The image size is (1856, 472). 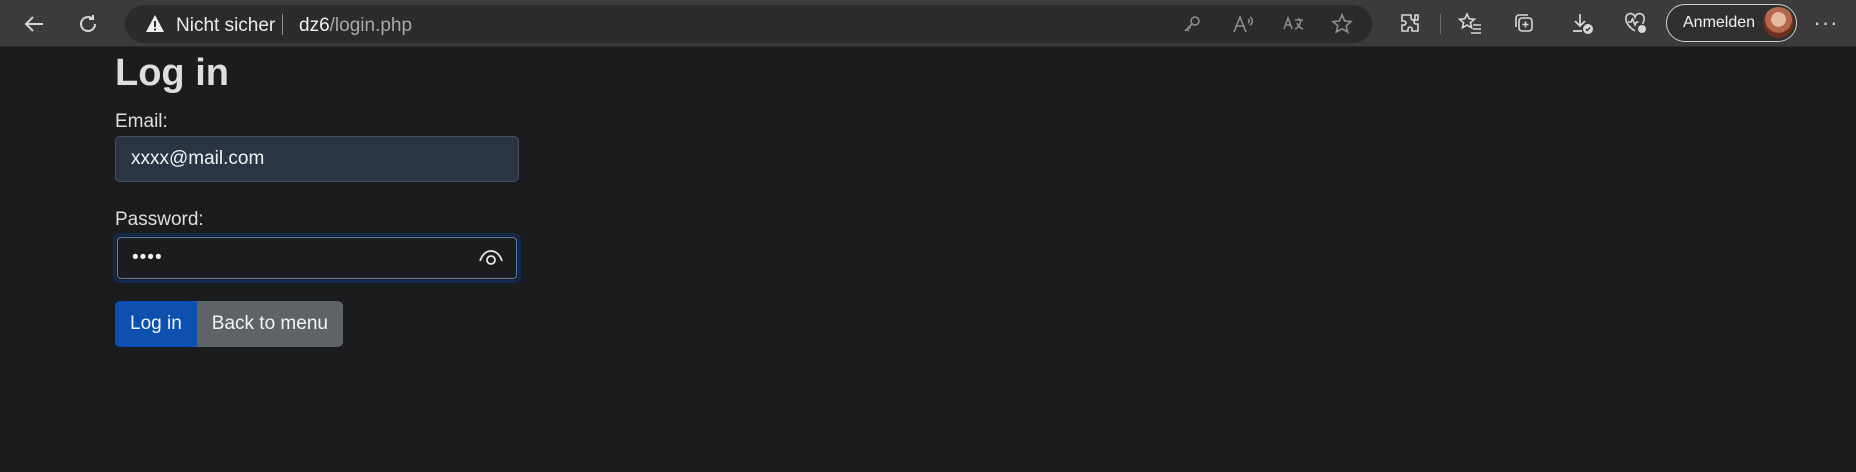 I want to click on page-title: Log in, so click(x=172, y=73).